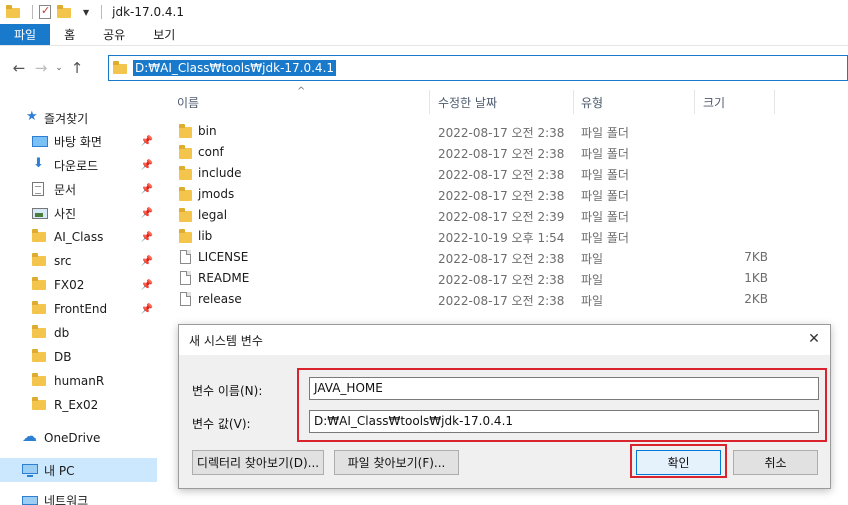 Image resolution: width=848 pixels, height=505 pixels. What do you see at coordinates (59, 68) in the screenshot?
I see `recent-locations-chevron-icon: ⌄` at bounding box center [59, 68].